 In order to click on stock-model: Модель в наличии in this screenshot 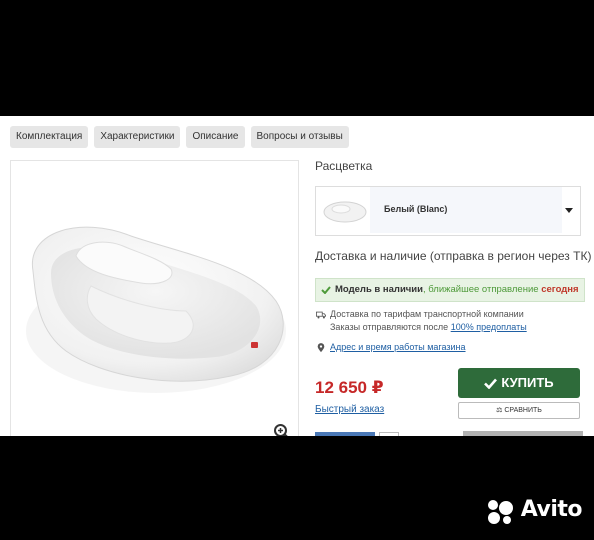, I will do `click(379, 289)`.